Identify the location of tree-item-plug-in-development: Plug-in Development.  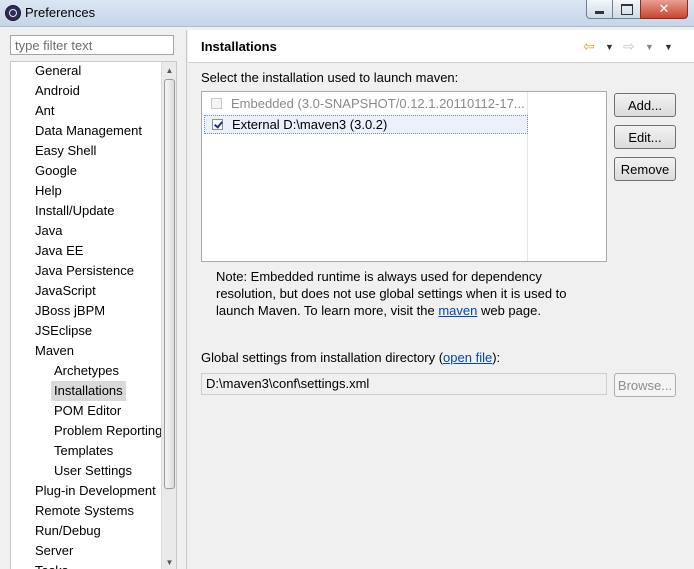
(95, 491).